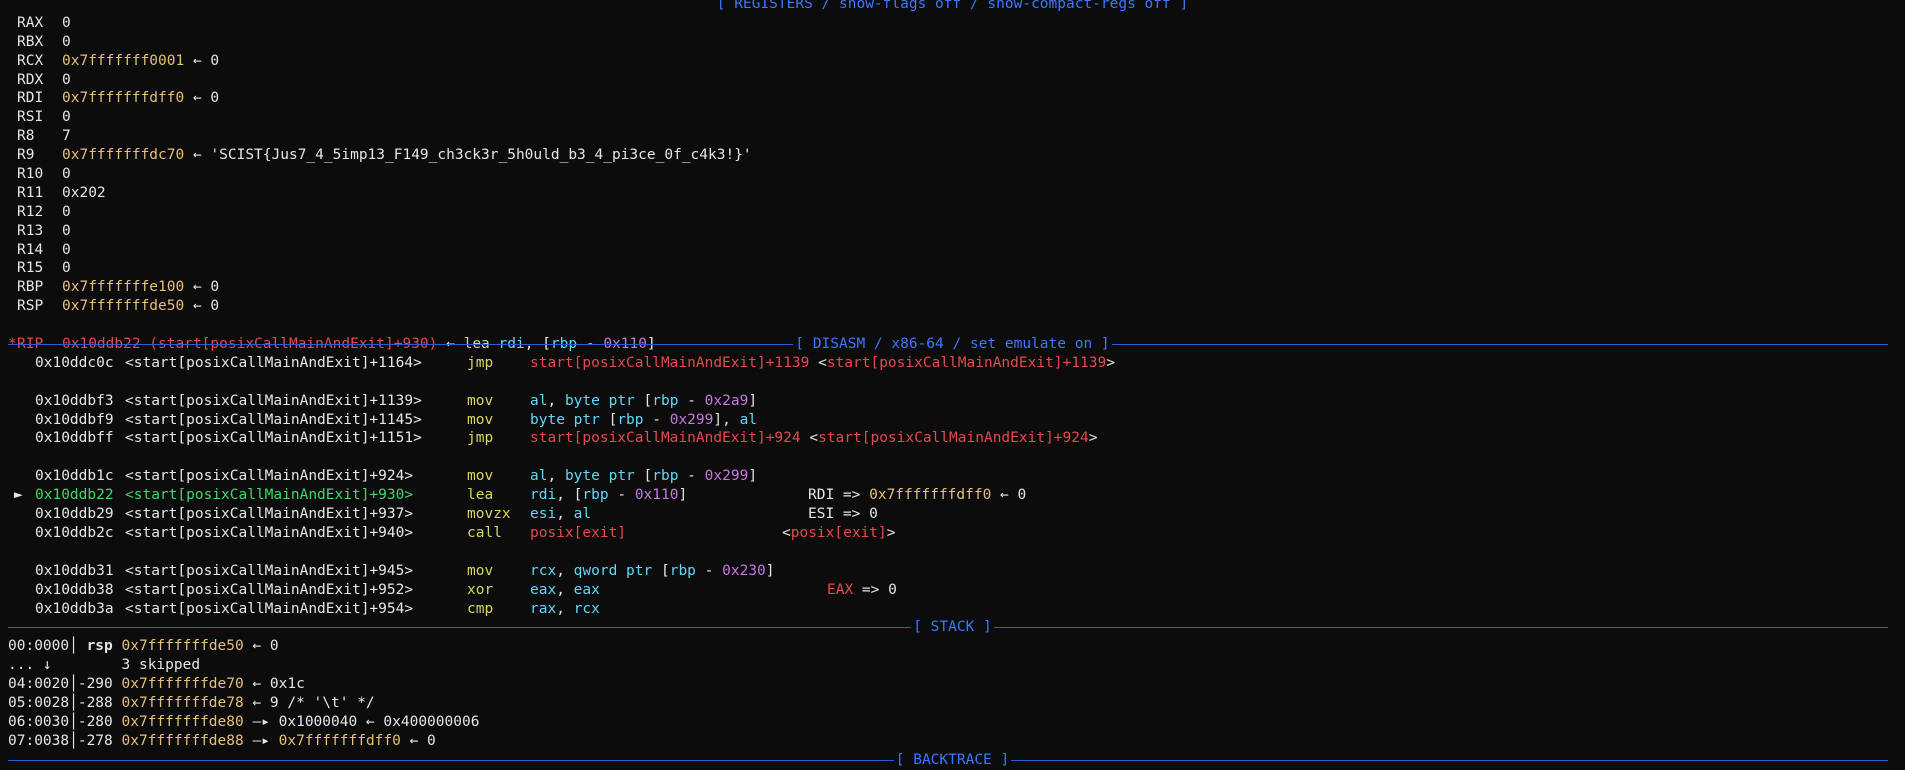 The image size is (1905, 770). Describe the element at coordinates (952, 61) in the screenshot. I see `register-row: RCX 0x7fffffff0001 ← 0` at that location.